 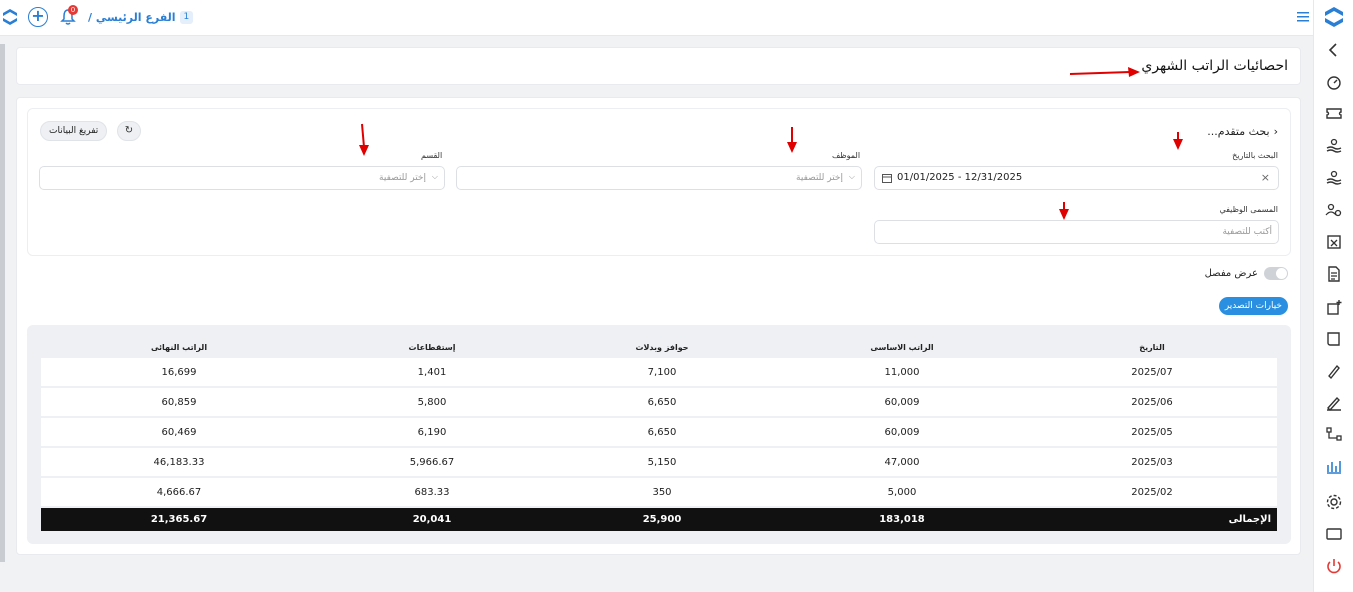 I want to click on date-label: البحث بالتاريخ, so click(x=1255, y=155).